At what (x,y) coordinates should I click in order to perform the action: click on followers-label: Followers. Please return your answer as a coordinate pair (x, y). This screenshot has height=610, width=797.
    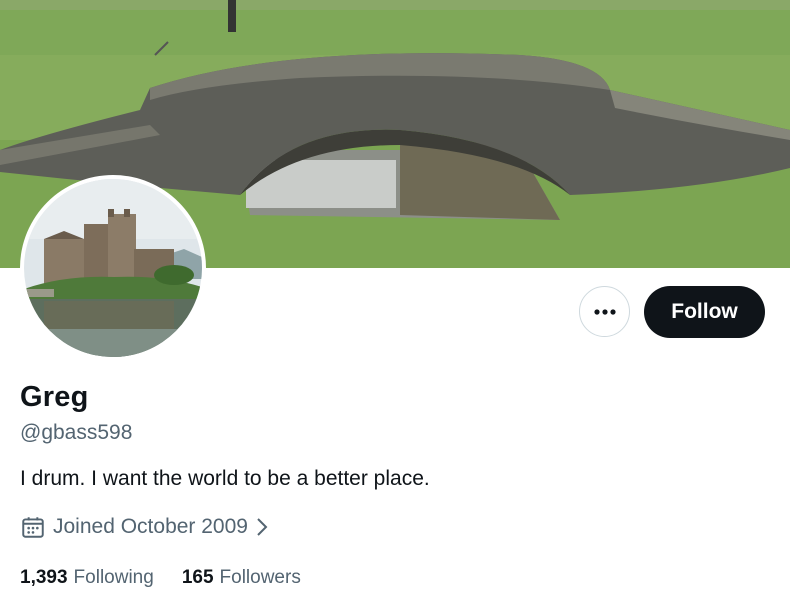
    Looking at the image, I should click on (260, 577).